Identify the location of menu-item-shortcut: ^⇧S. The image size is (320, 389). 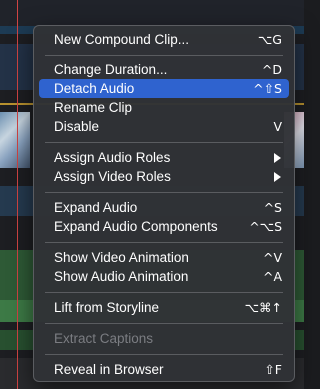
(267, 88).